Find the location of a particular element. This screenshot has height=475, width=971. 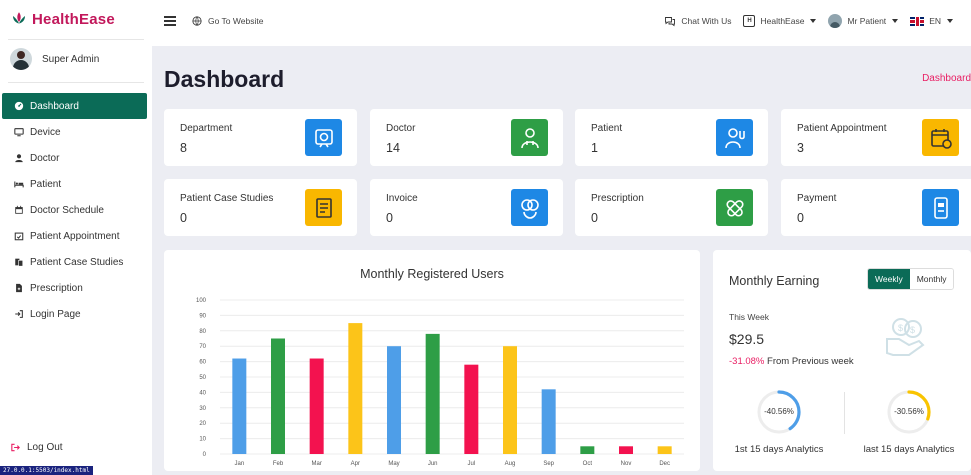

brand-name: HealthEase is located at coordinates (73, 19).